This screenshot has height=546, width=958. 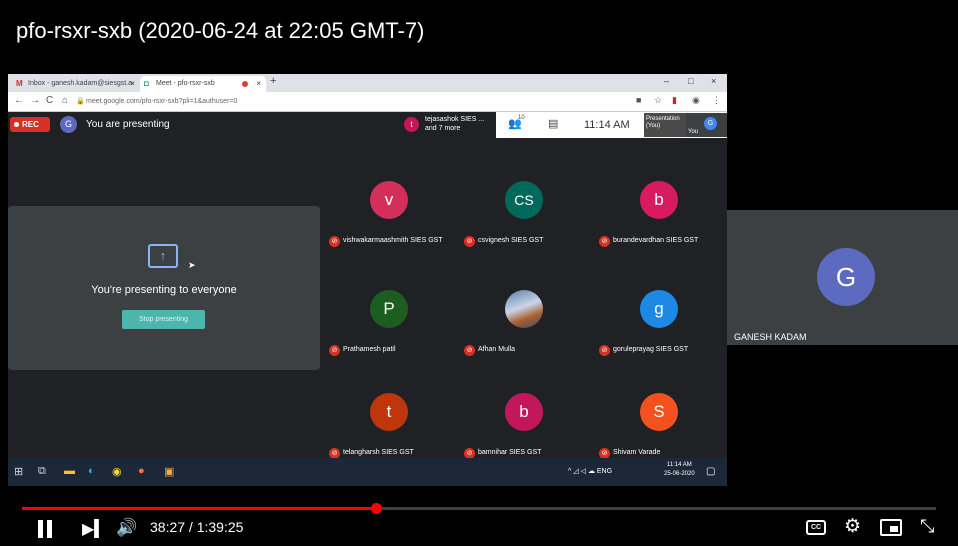 What do you see at coordinates (117, 471) in the screenshot?
I see `chrome-icon: ◉` at bounding box center [117, 471].